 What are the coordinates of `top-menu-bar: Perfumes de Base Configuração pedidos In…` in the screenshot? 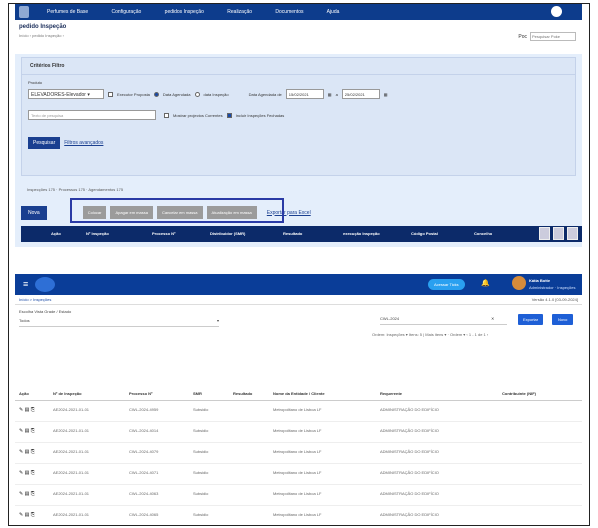 It's located at (298, 12).